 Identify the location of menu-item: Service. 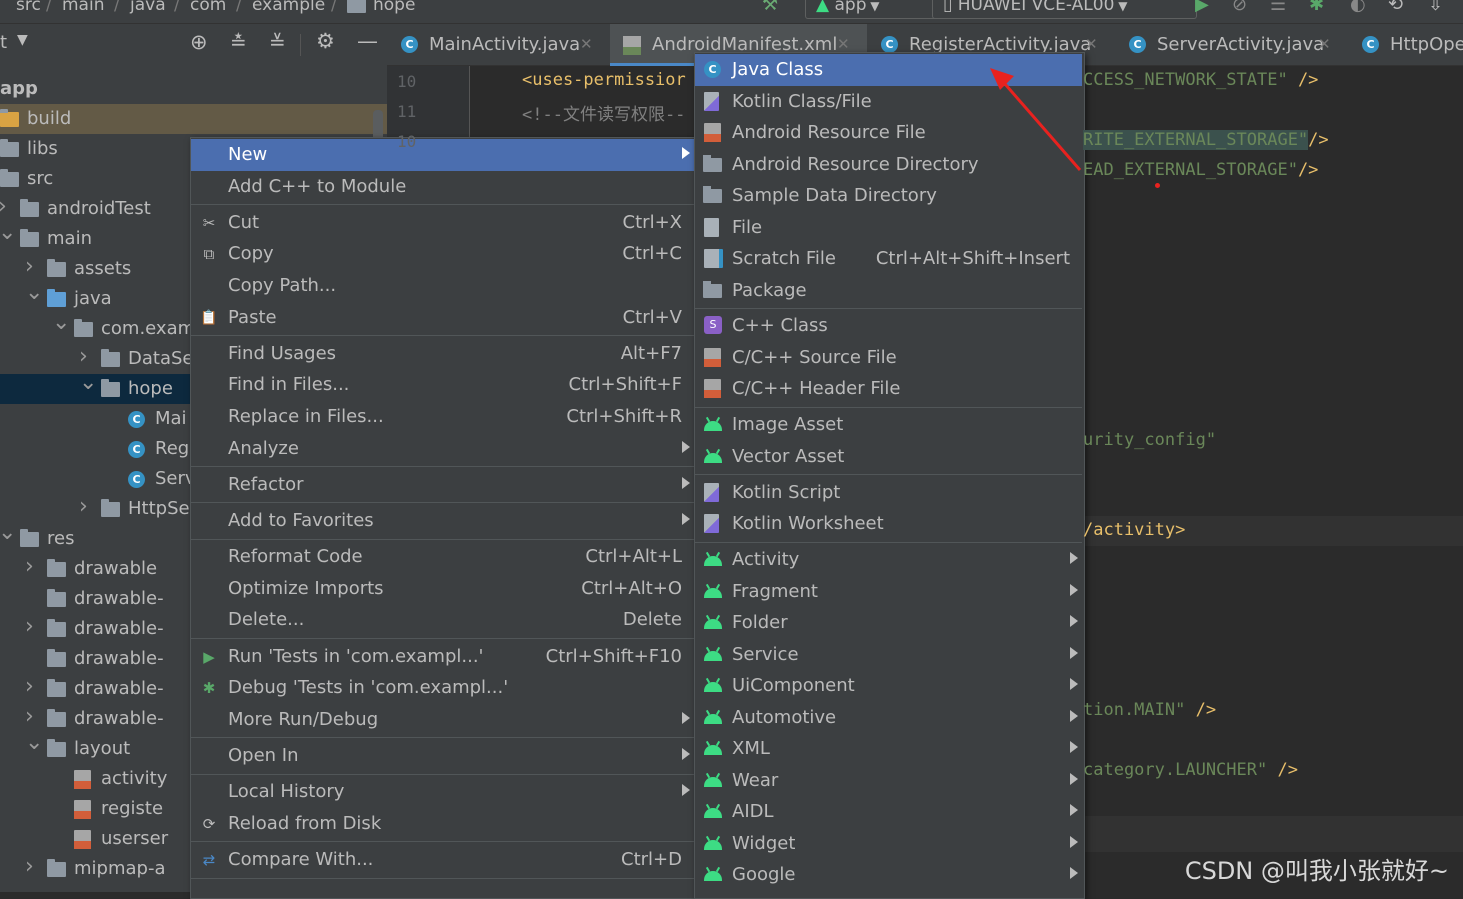
(888, 655).